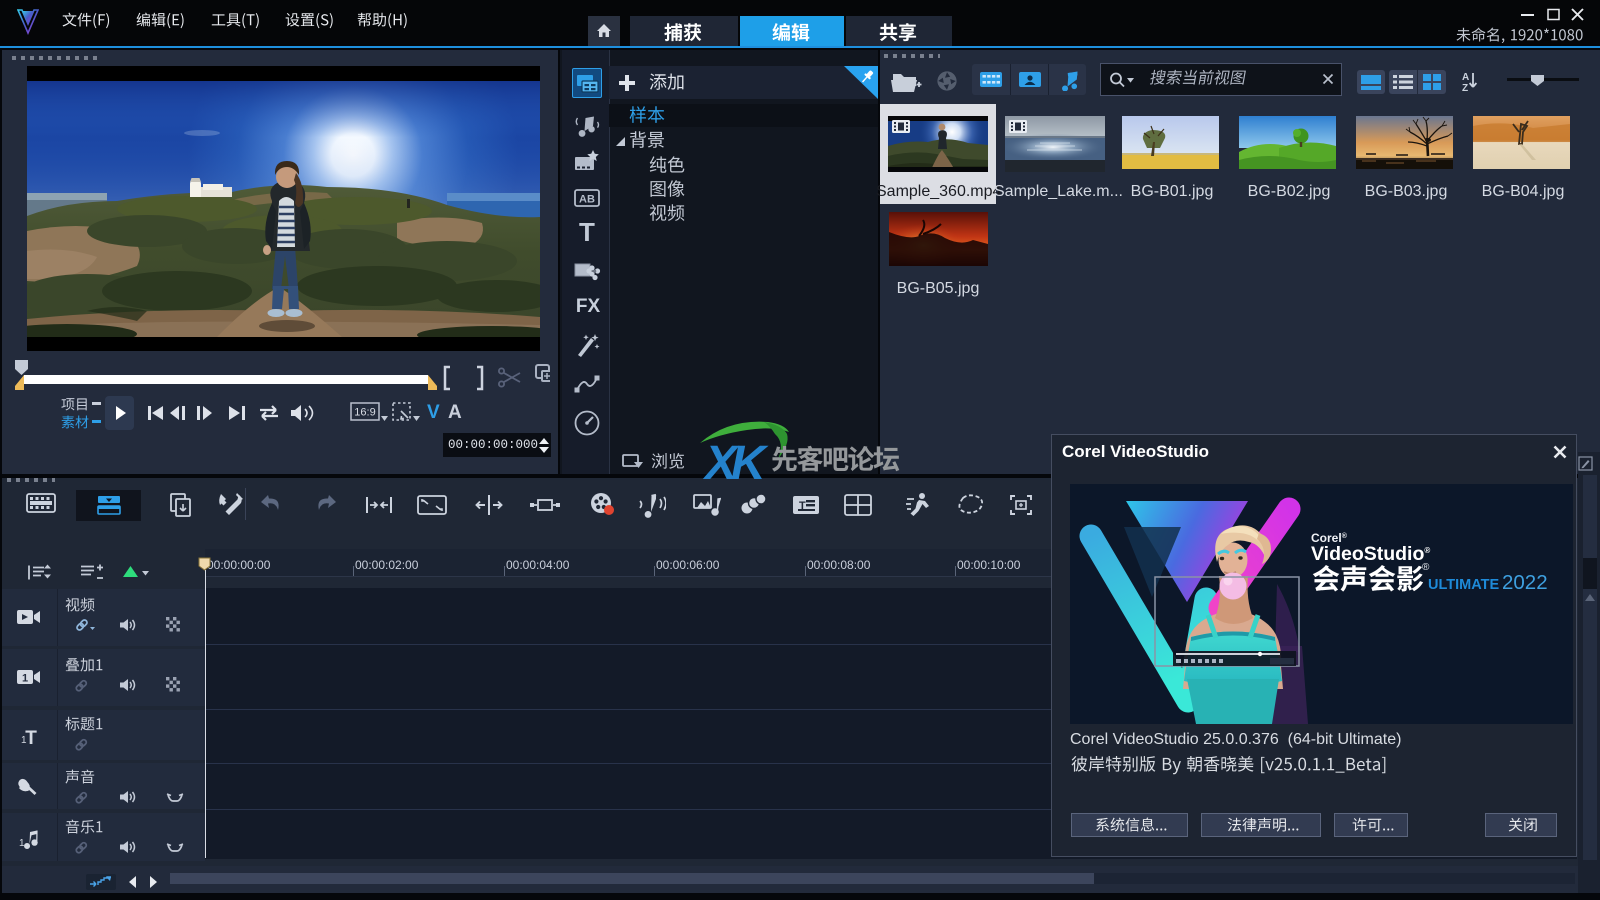 This screenshot has width=1600, height=900. What do you see at coordinates (1370, 554) in the screenshot?
I see `svg-text: VideoStudio®` at bounding box center [1370, 554].